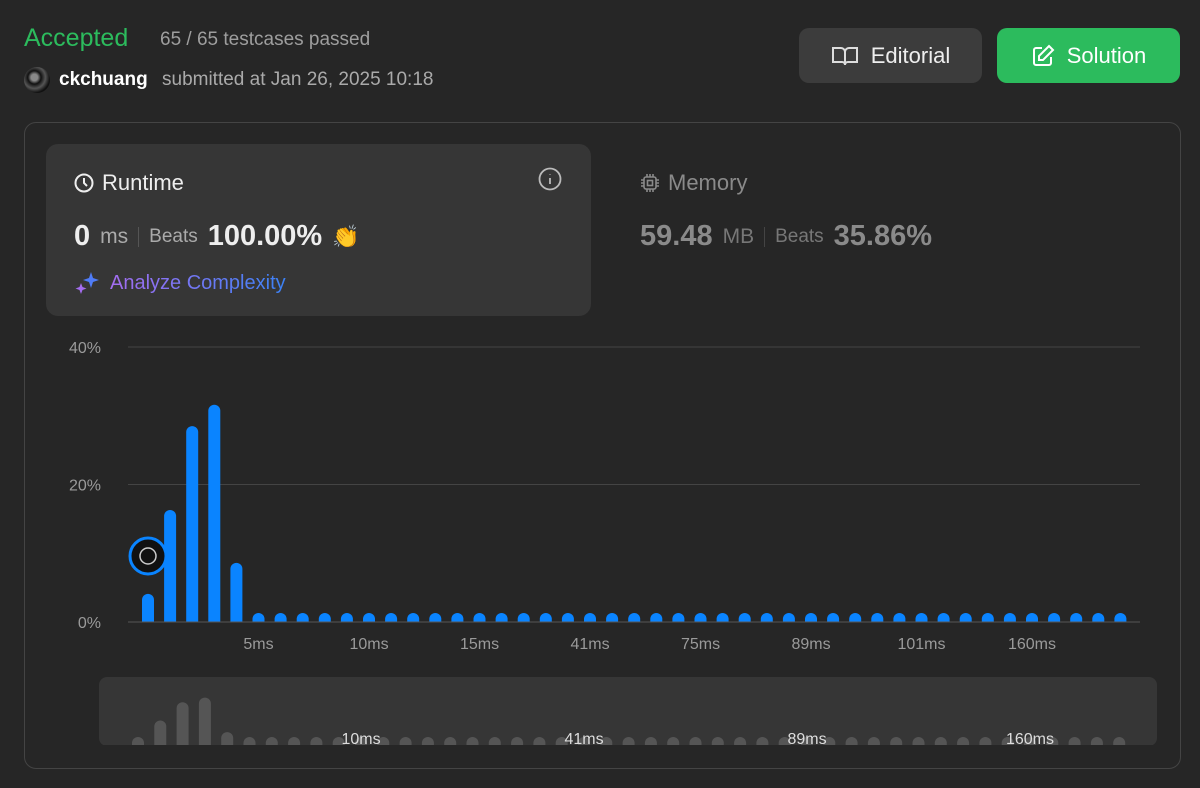  I want to click on x-tick-label: 10ms, so click(368, 644).